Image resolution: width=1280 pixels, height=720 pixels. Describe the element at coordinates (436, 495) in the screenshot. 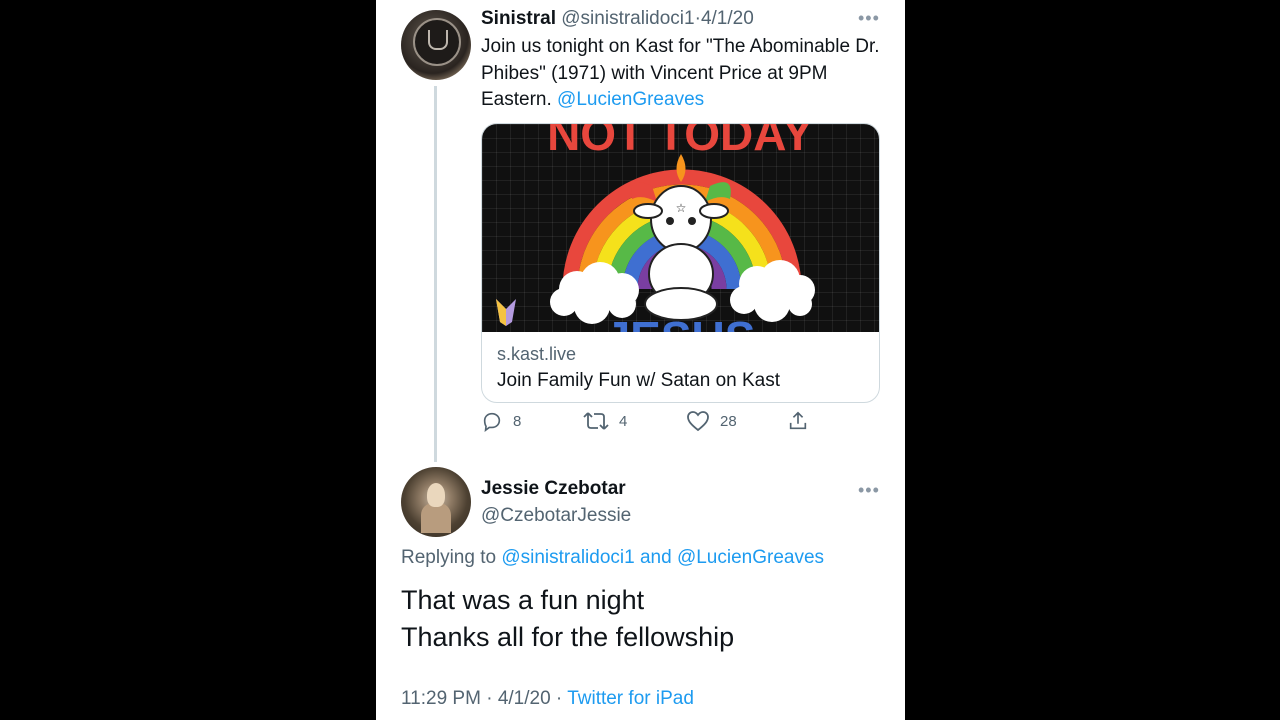

I see `avatar-figure-head` at that location.